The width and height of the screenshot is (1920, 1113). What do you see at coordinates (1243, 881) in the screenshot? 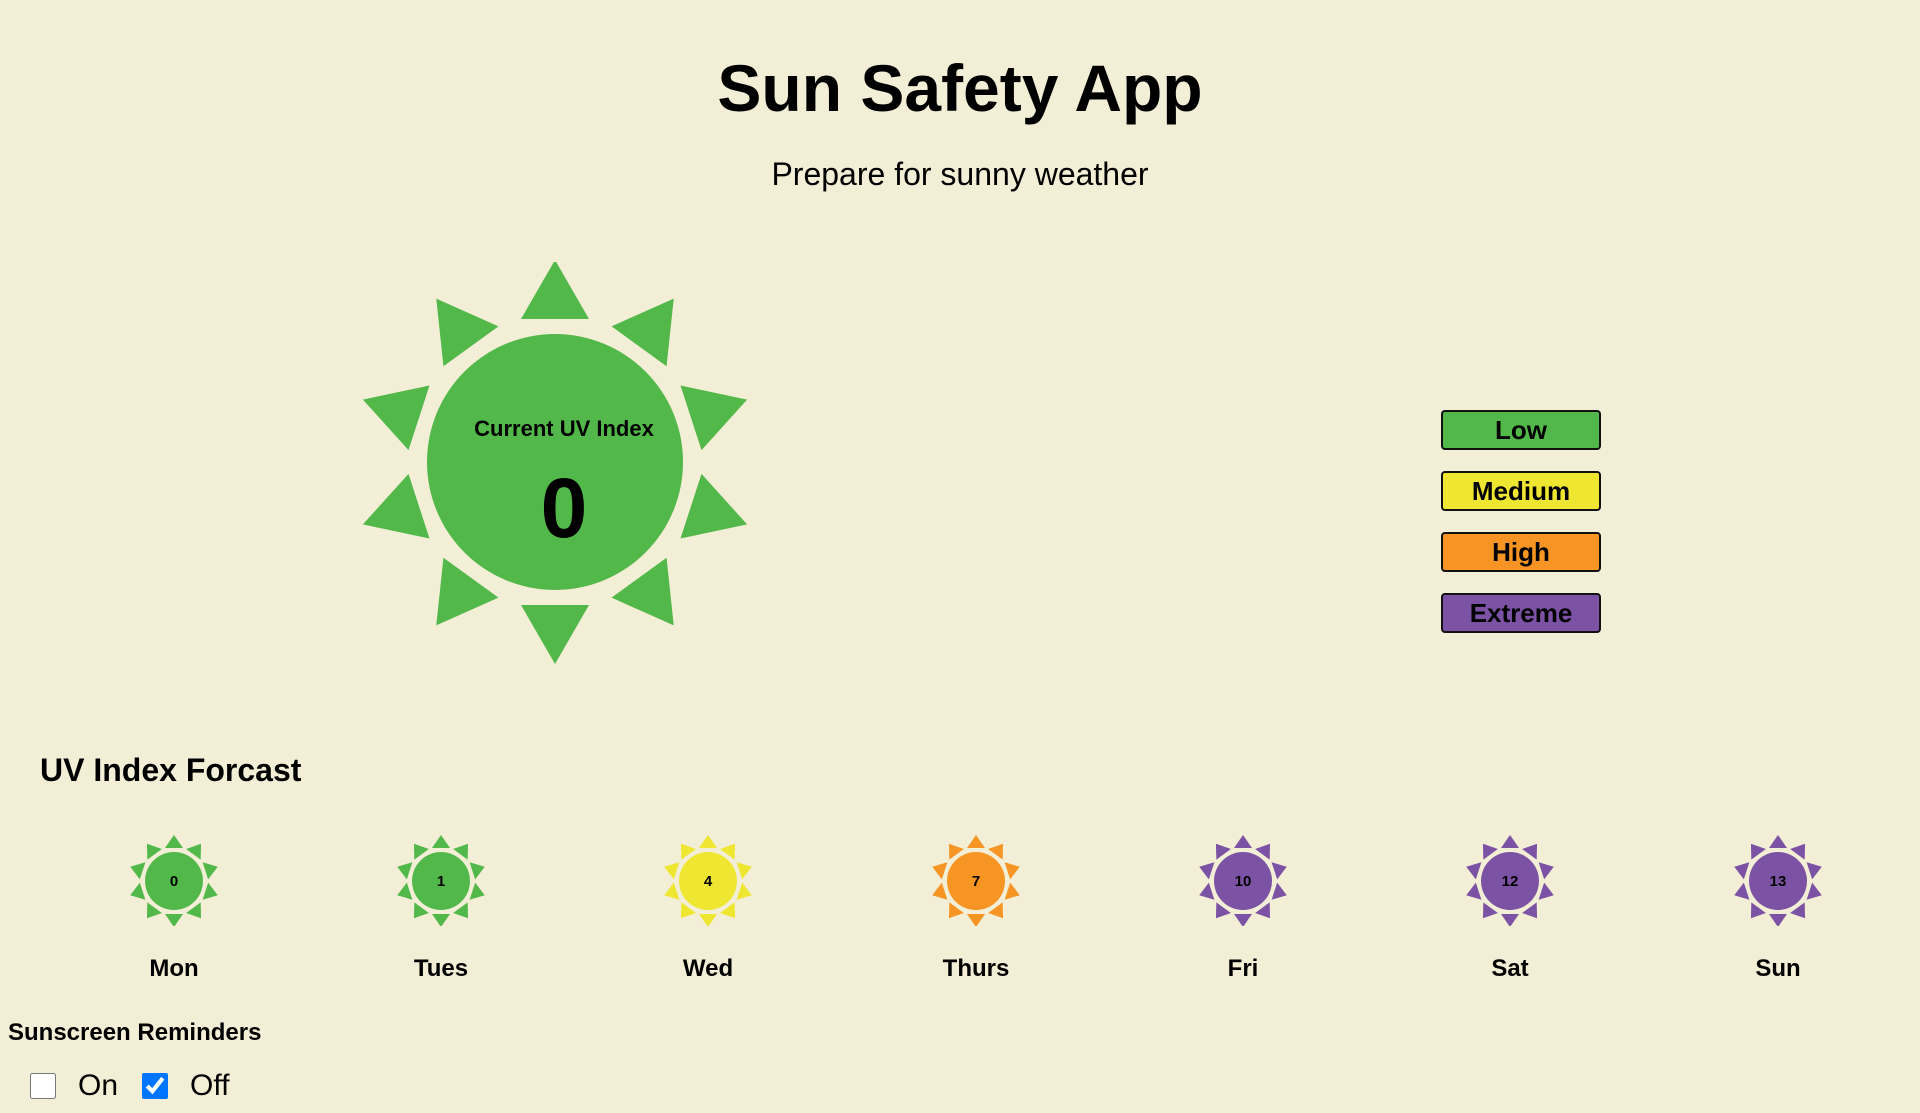
I see `forecast-uv-value: 10` at bounding box center [1243, 881].